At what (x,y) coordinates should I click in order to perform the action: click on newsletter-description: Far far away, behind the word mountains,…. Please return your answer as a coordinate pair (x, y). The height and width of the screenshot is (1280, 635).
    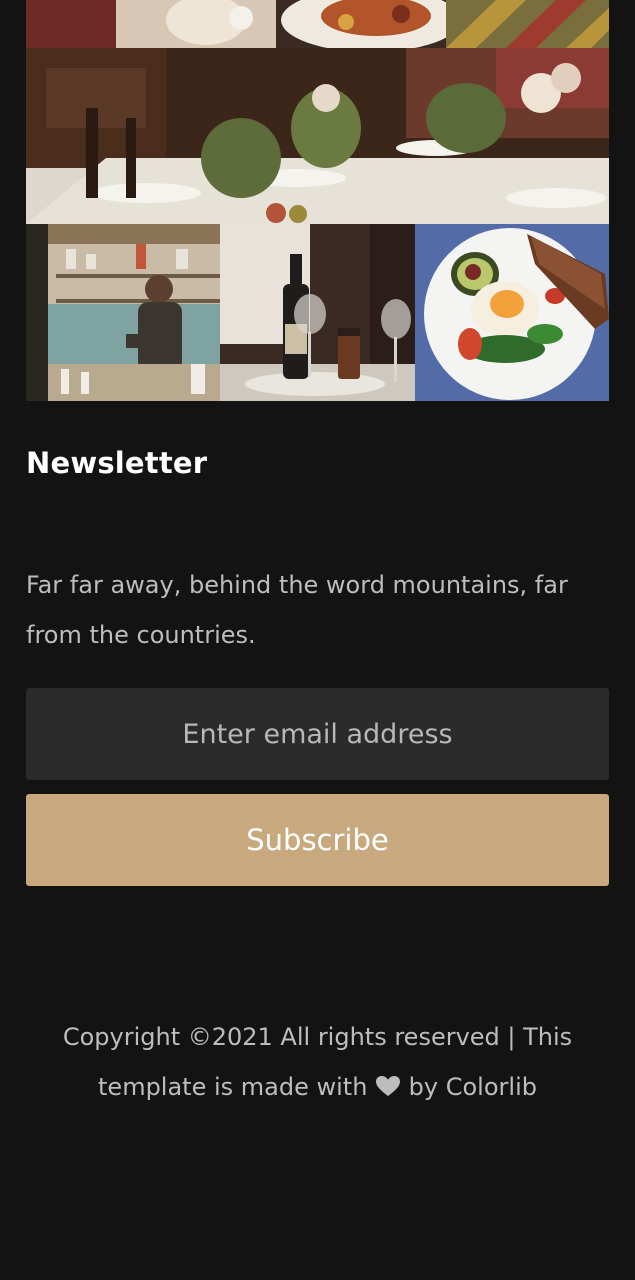
    Looking at the image, I should click on (297, 610).